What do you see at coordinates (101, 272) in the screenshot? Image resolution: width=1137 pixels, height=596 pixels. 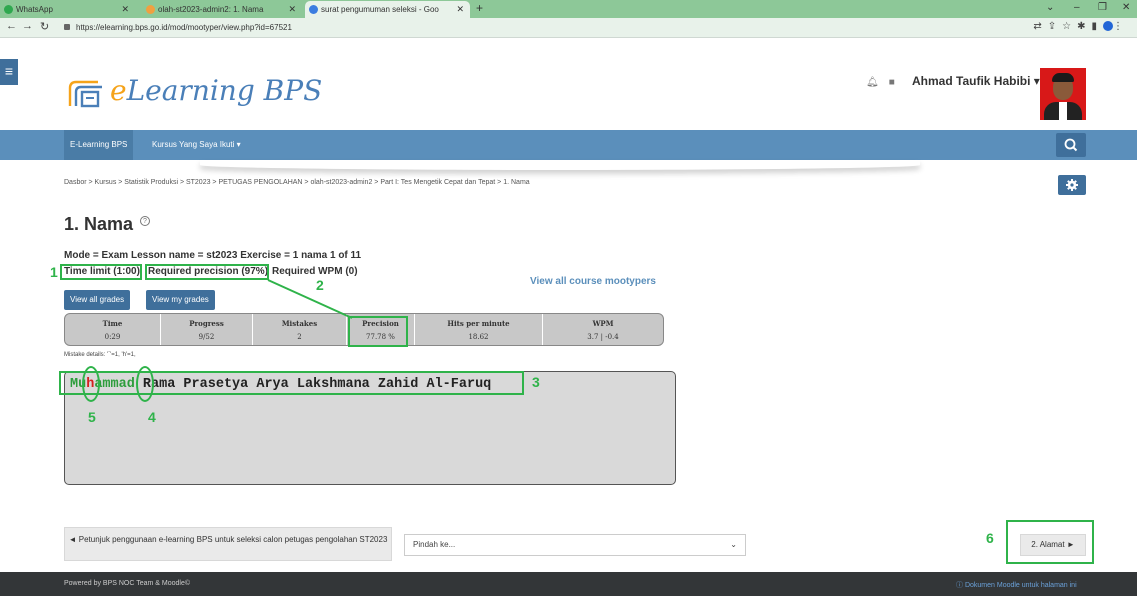 I see `annotation-box-time-limit` at bounding box center [101, 272].